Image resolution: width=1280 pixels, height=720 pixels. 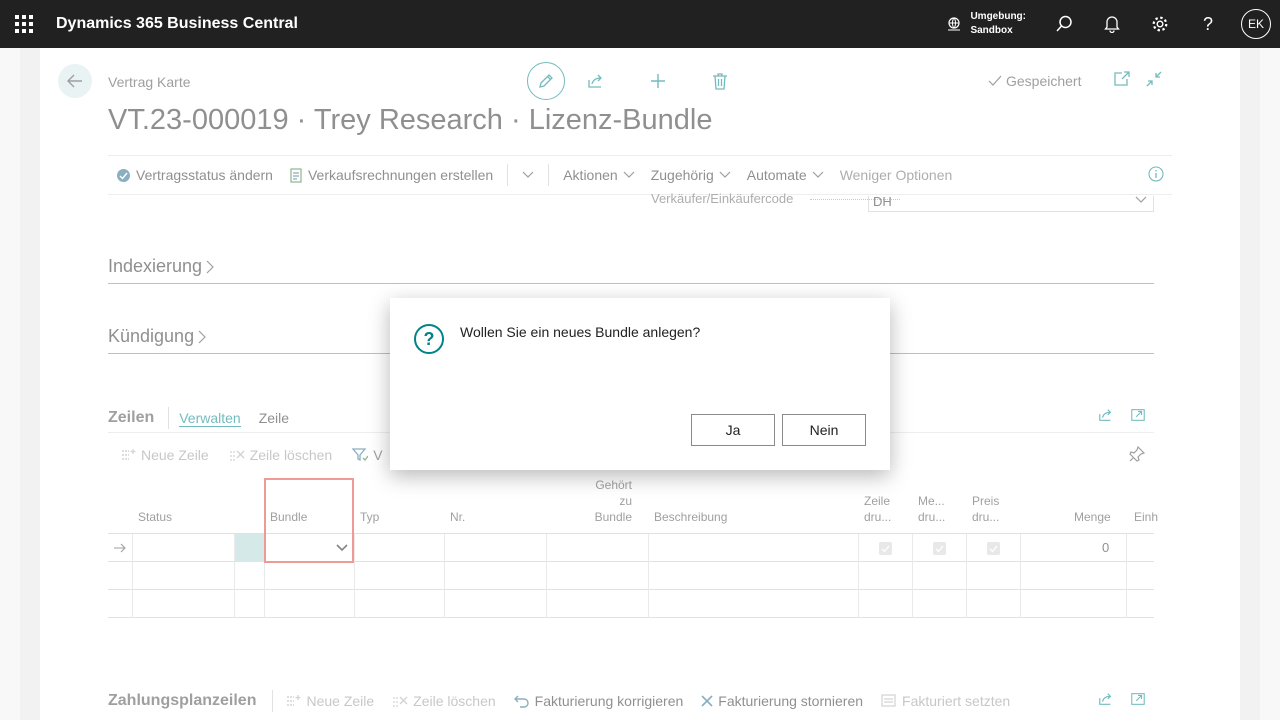 I want to click on help-button: ?, so click(x=1208, y=24).